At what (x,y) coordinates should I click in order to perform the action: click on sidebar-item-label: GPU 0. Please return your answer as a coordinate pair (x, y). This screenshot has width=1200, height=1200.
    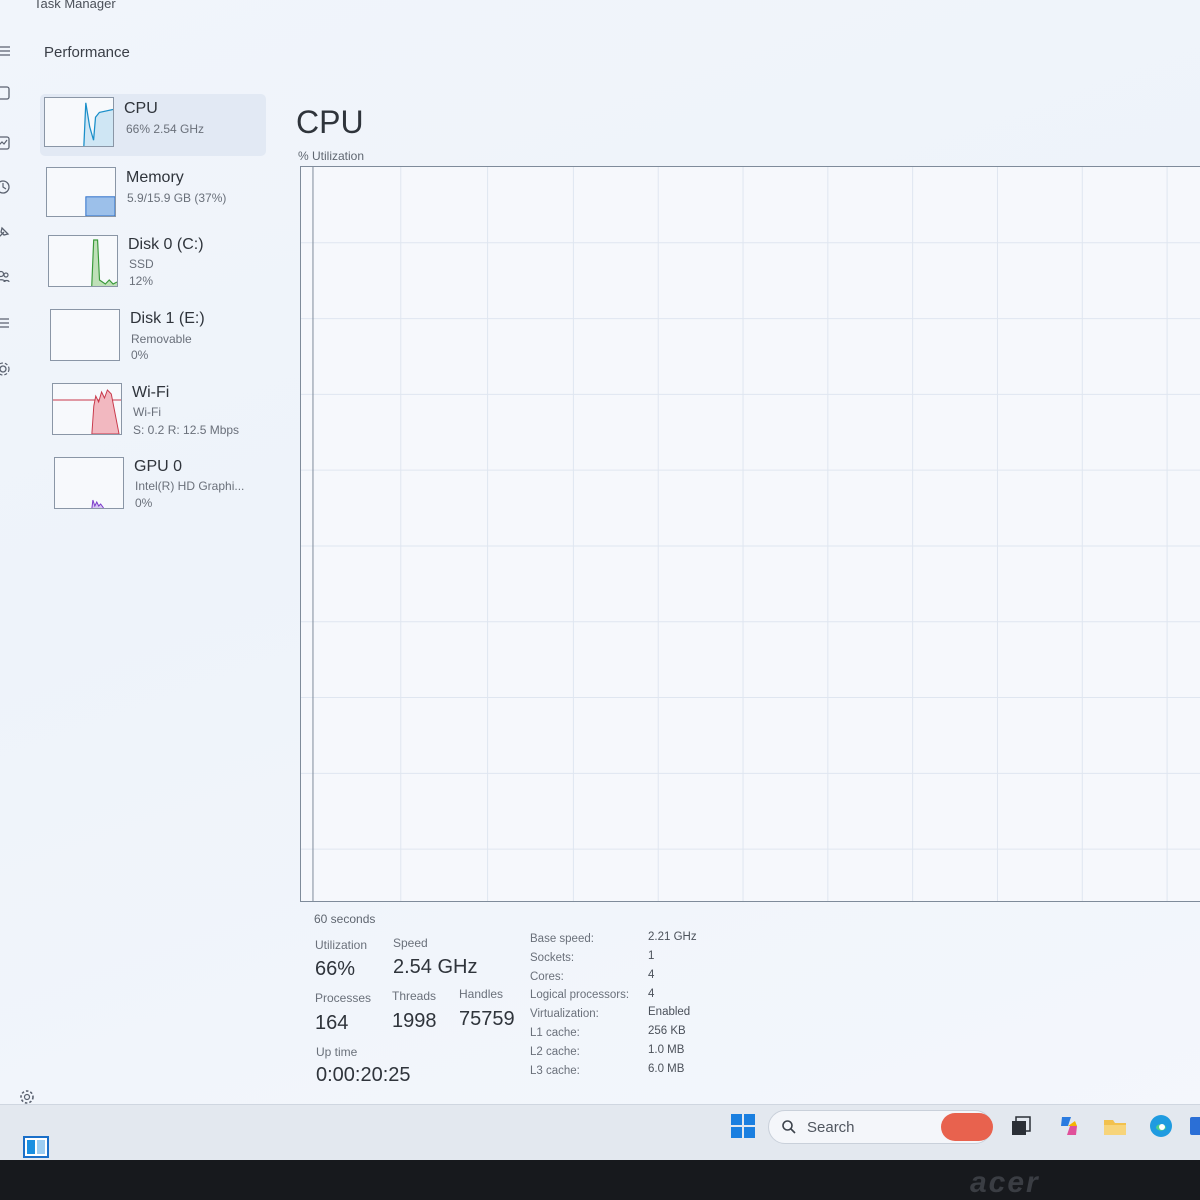
    Looking at the image, I should click on (158, 466).